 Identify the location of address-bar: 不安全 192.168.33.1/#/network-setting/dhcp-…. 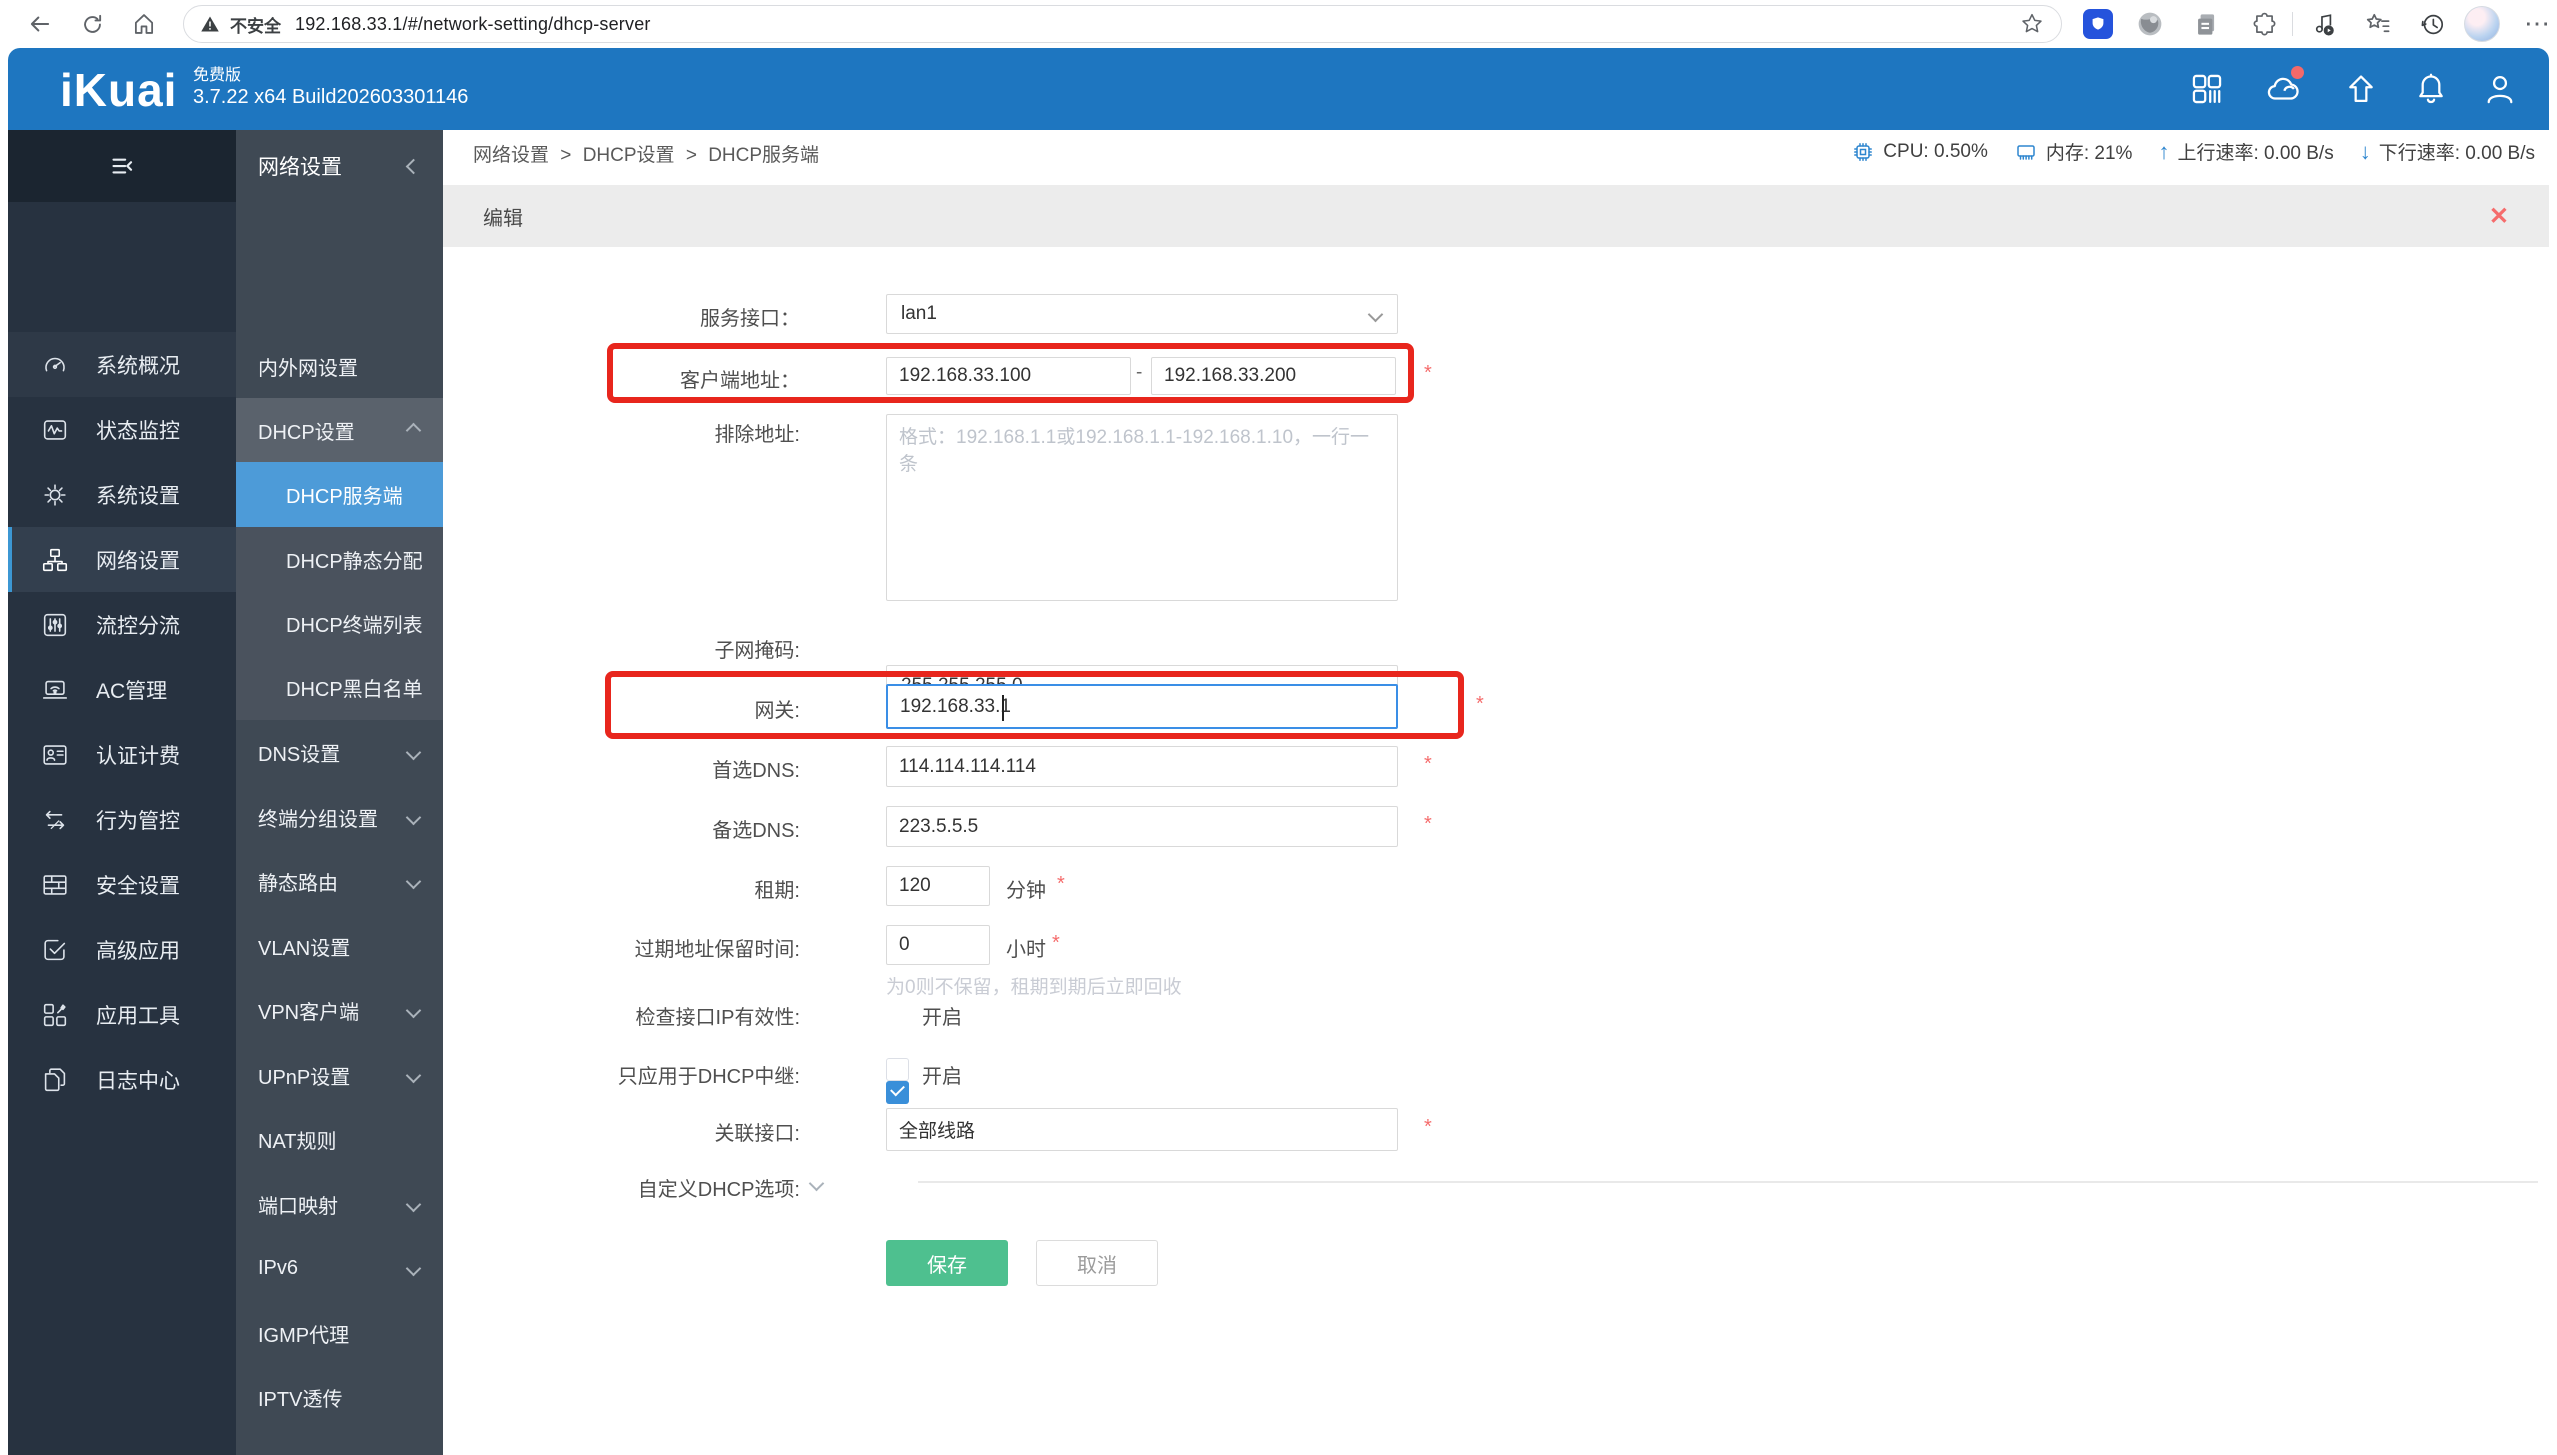
(1122, 24).